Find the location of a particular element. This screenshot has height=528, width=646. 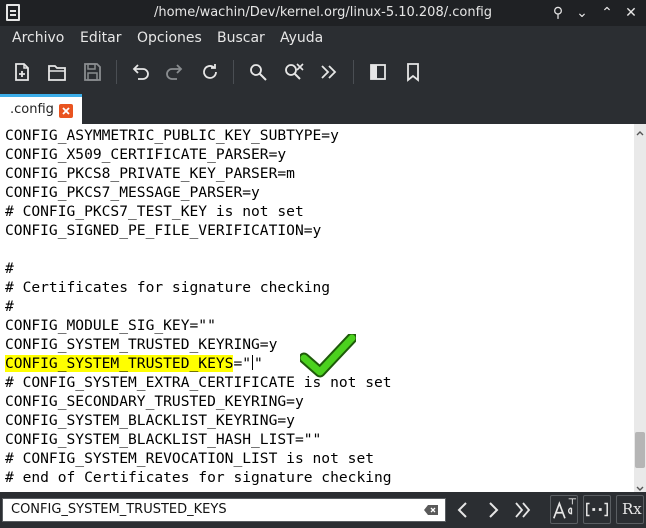

menu-bar: Archivo Editar Opciones Buscar Ayuda is located at coordinates (323, 39).